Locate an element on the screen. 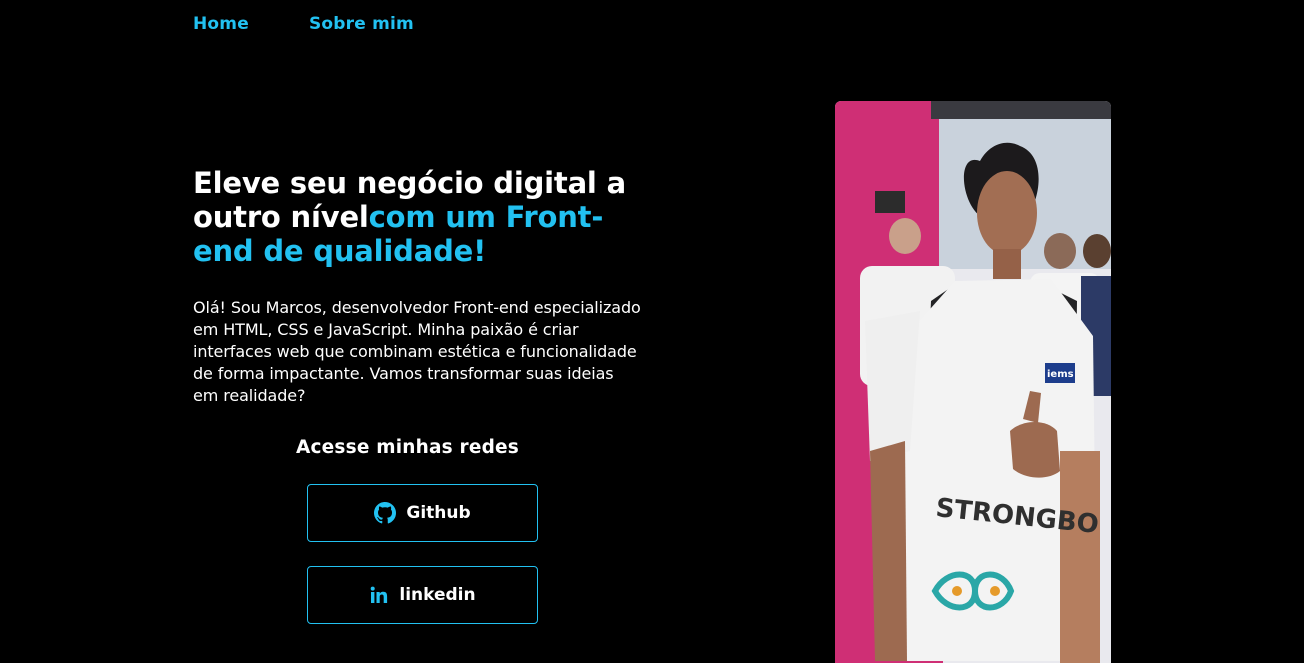 Image resolution: width=1304 pixels, height=663 pixels. github-button: Github is located at coordinates (422, 513).